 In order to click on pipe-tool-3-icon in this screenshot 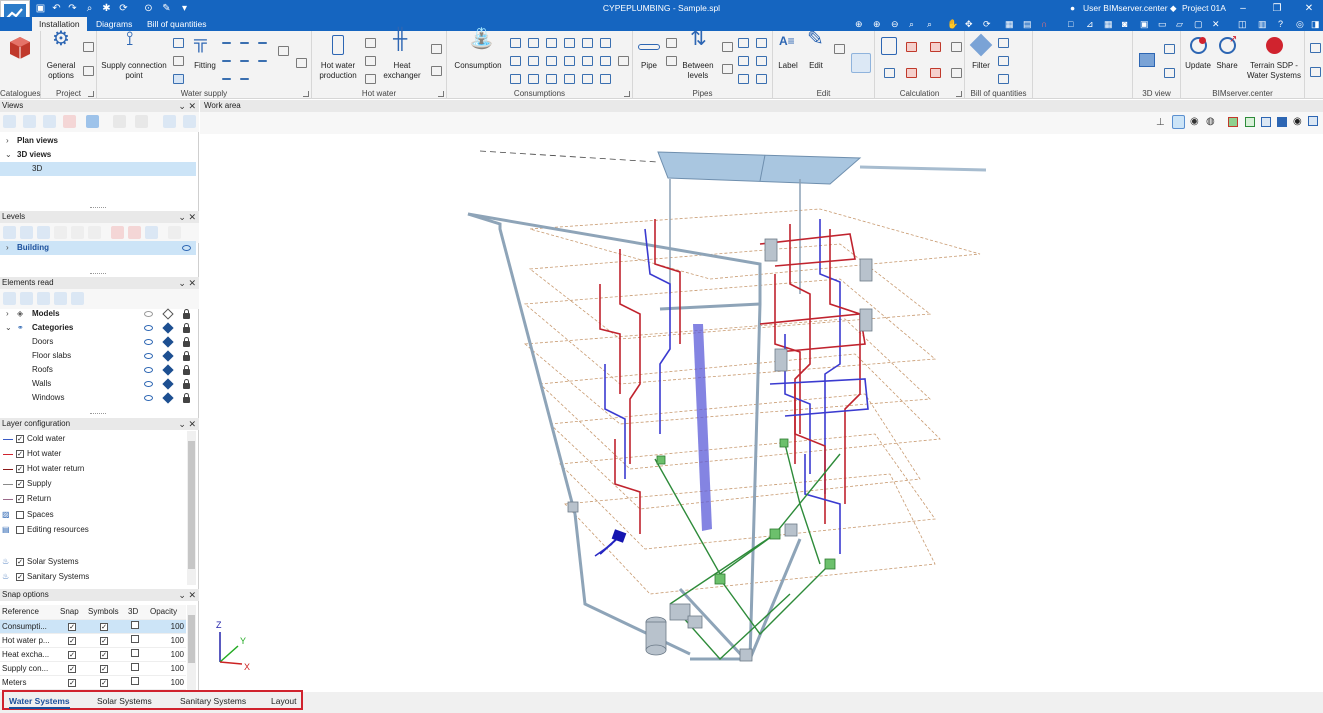, I will do `click(727, 46)`.